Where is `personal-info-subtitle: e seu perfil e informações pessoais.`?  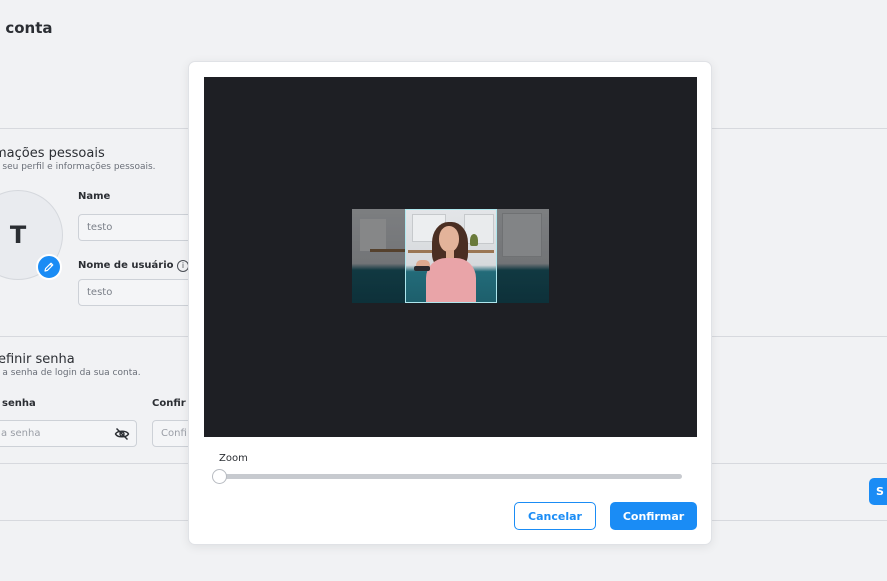
personal-info-subtitle: e seu perfil e informações pessoais. is located at coordinates (78, 167).